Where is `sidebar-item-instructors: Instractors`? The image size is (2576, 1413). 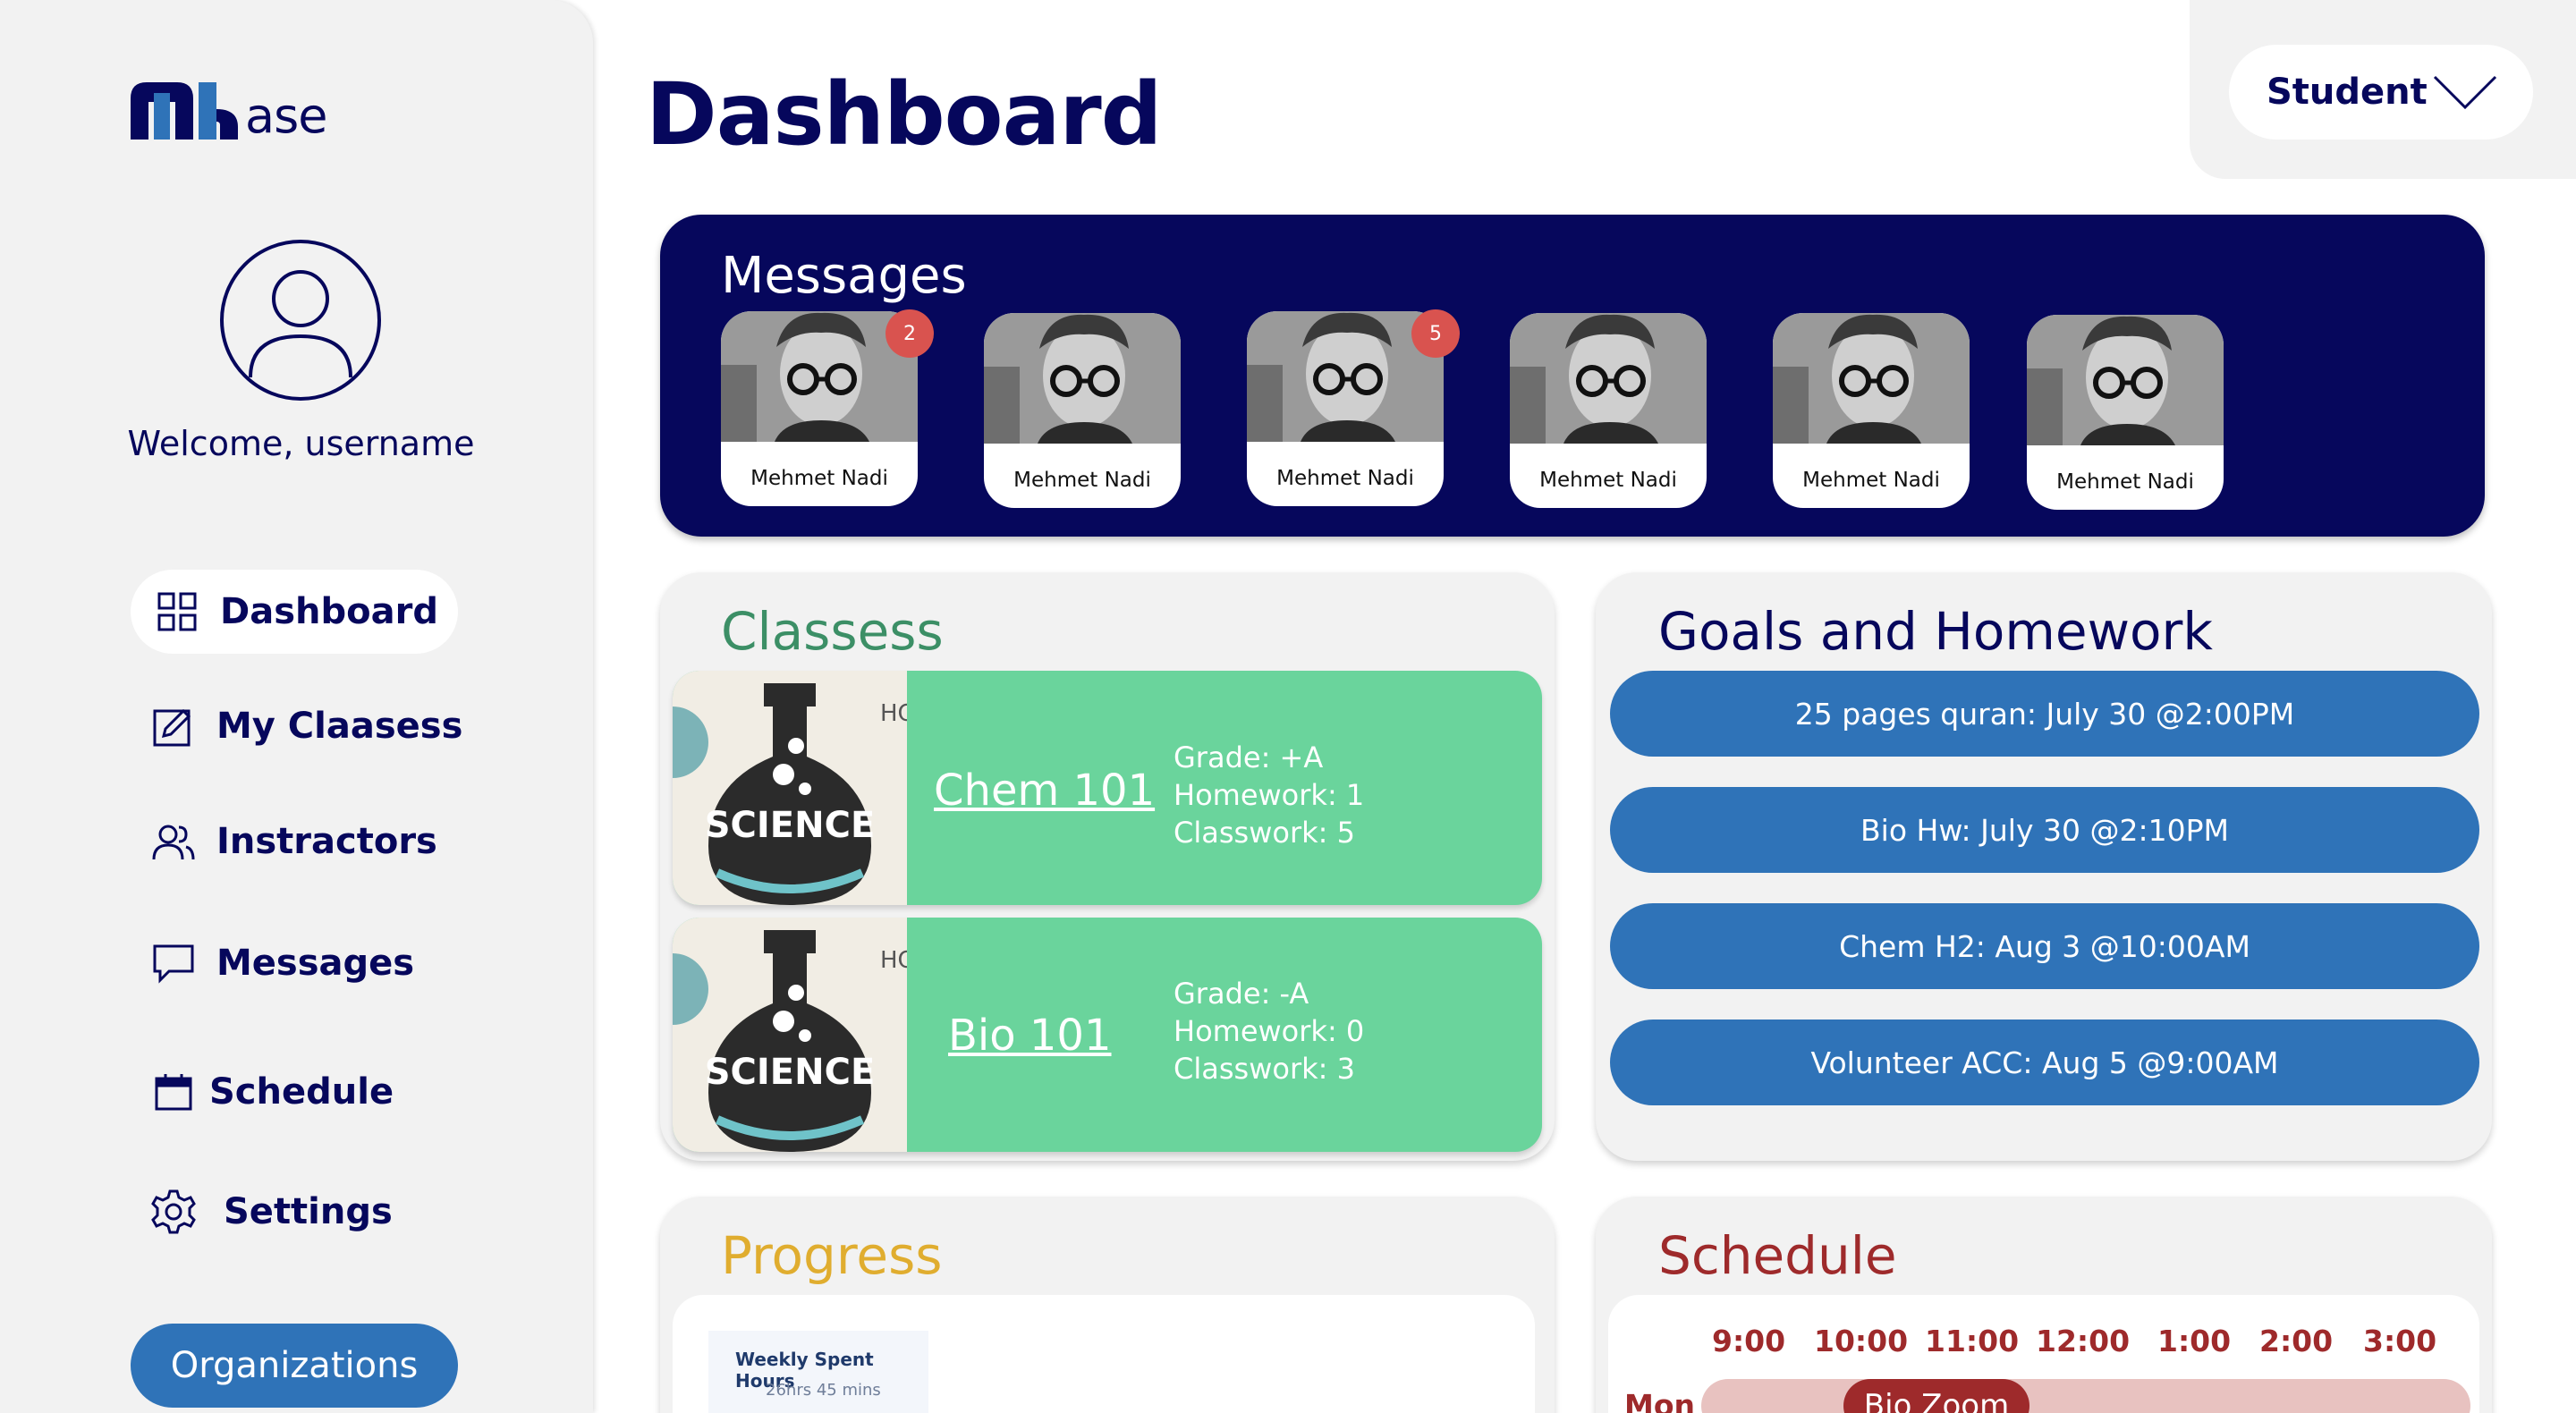
sidebar-item-instructors: Instractors is located at coordinates (293, 842).